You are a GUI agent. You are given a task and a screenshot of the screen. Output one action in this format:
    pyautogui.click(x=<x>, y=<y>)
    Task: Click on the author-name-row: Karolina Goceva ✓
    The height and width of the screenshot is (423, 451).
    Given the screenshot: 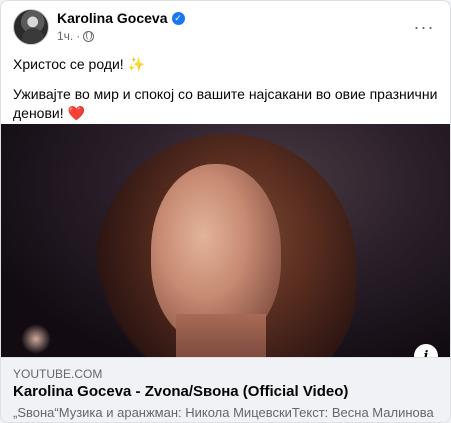 What is the action you would take?
    pyautogui.click(x=121, y=18)
    